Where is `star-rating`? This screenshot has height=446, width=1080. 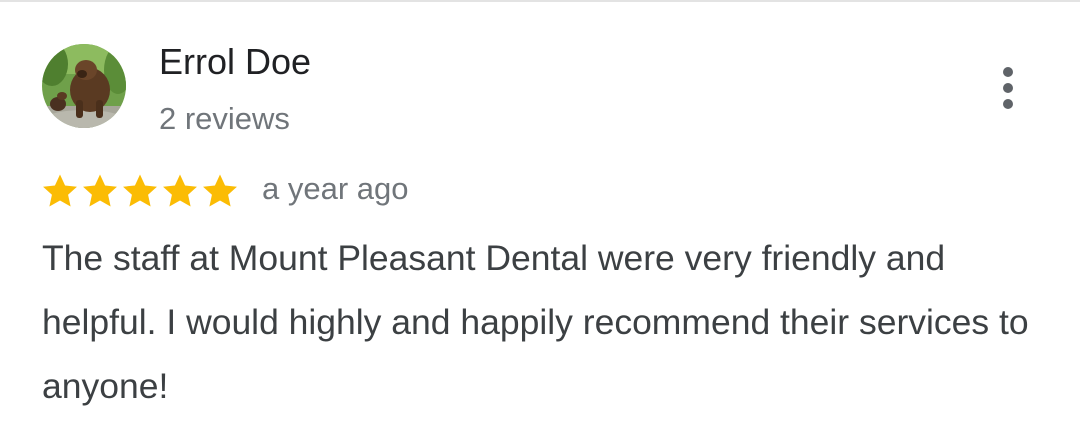 star-rating is located at coordinates (140, 191).